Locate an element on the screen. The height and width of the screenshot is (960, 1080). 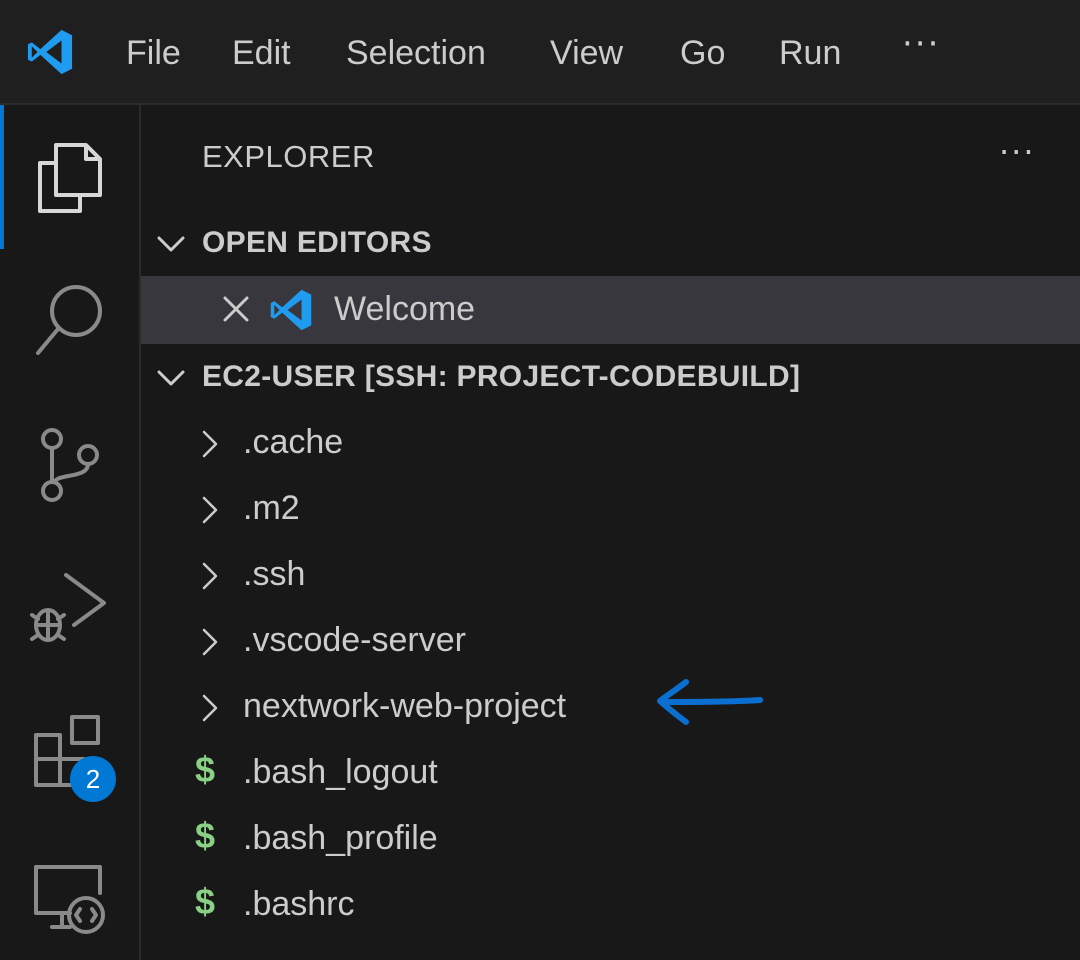
sidebar-more-button: ··· is located at coordinates (1017, 152).